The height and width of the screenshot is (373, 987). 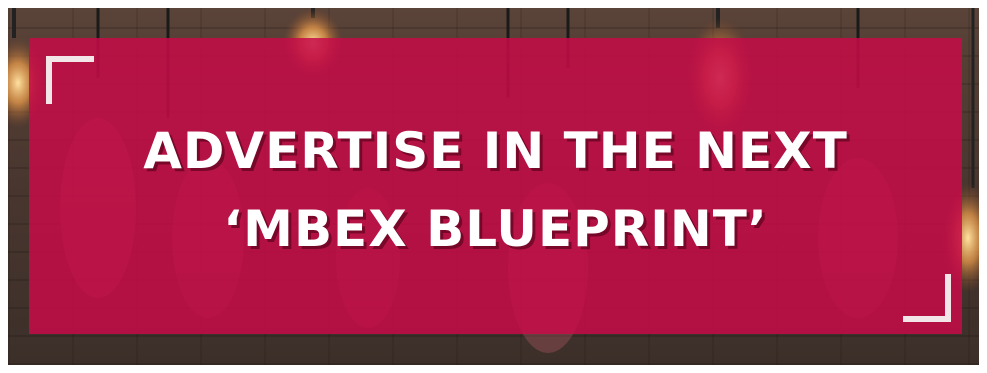 What do you see at coordinates (495, 151) in the screenshot?
I see `headline-line-1: ADVERTISE IN THE NEXT` at bounding box center [495, 151].